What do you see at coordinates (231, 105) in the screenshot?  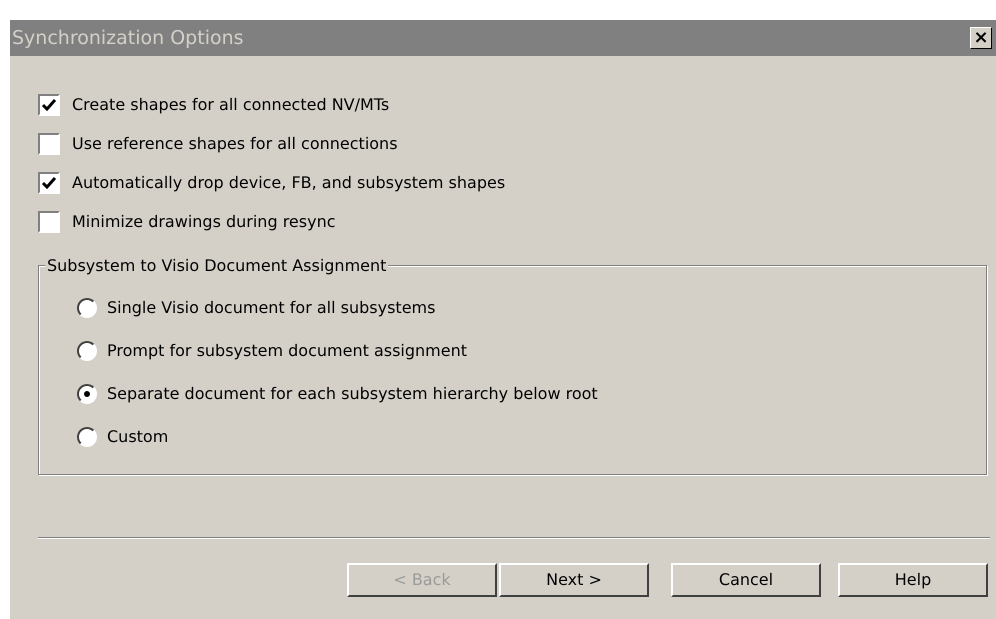 I see `checkbox-label: Create shapes for all connected NV/MTs` at bounding box center [231, 105].